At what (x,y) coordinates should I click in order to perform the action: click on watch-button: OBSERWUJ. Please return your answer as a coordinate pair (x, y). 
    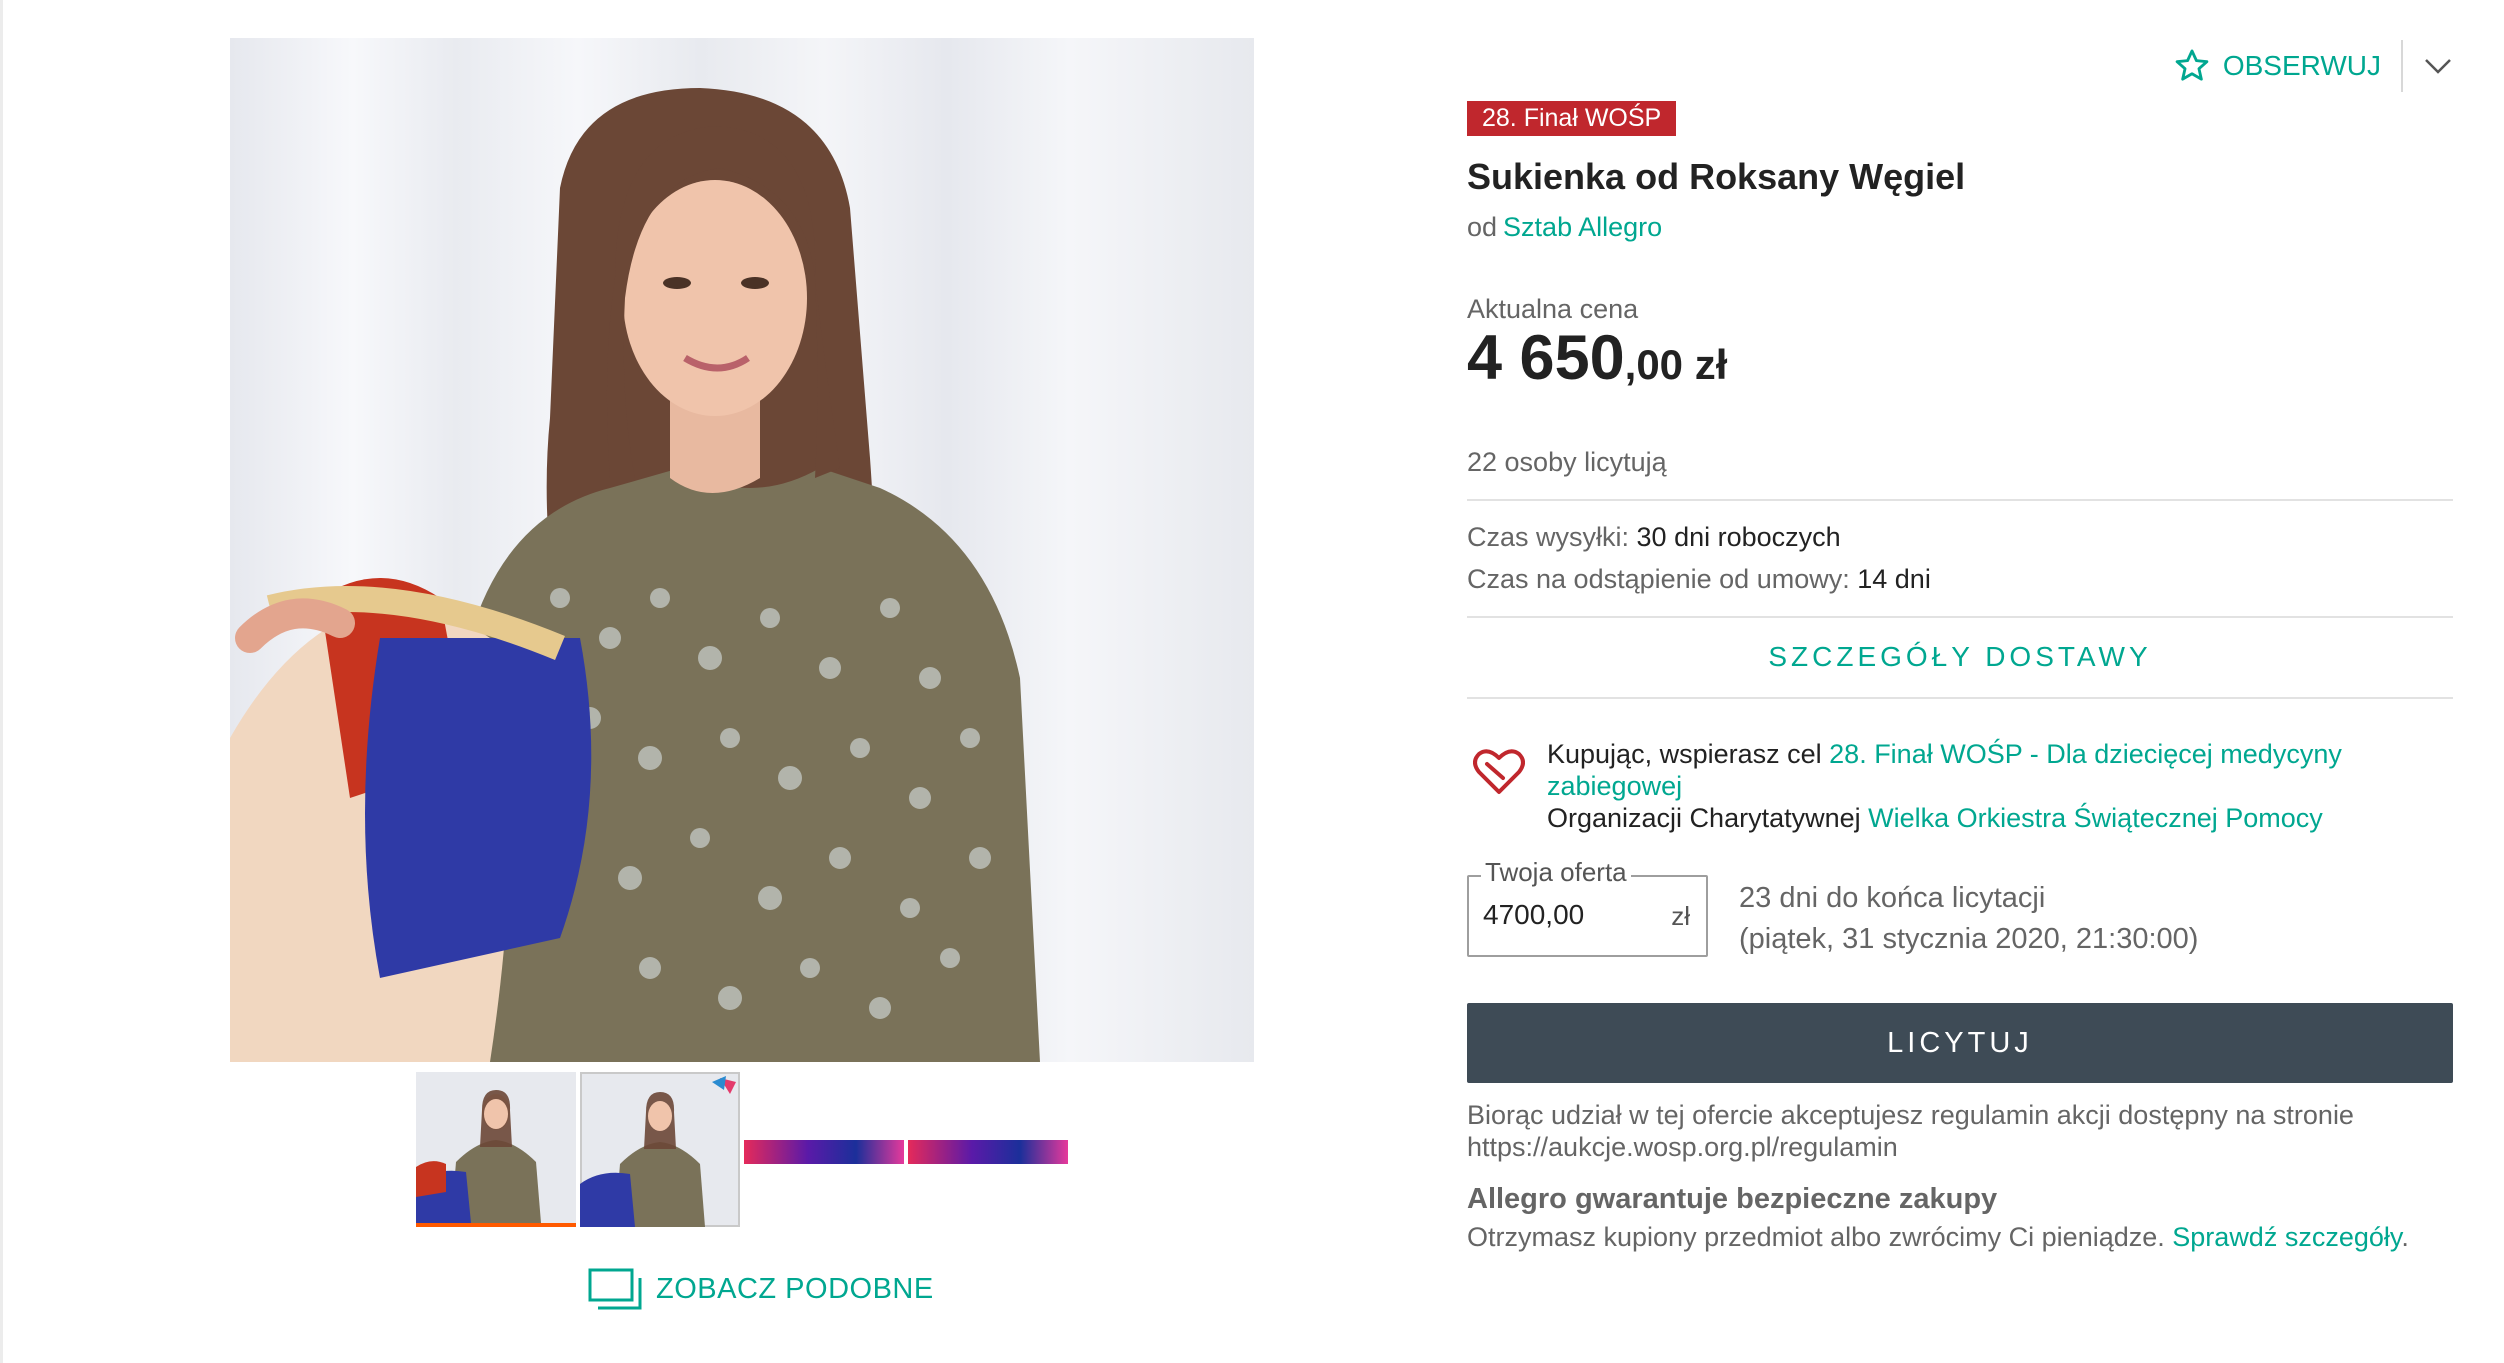
    Looking at the image, I should click on (2287, 66).